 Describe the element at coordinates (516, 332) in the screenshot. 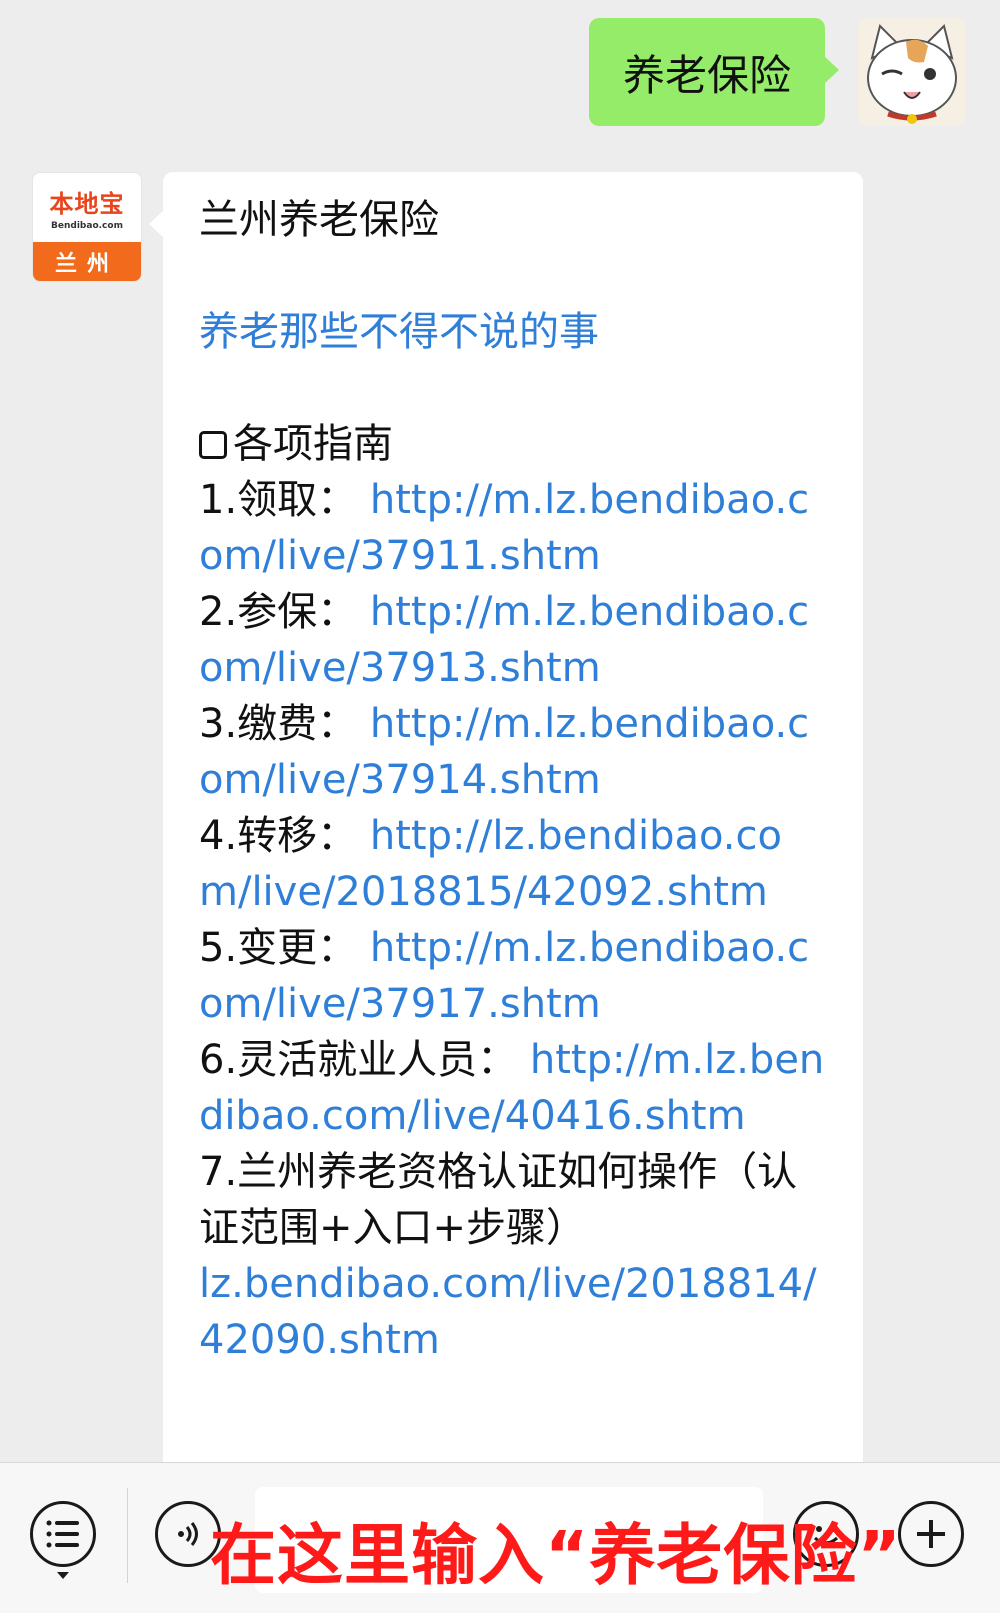

I see `subtitle-link: 养老那些不得不说的事` at that location.